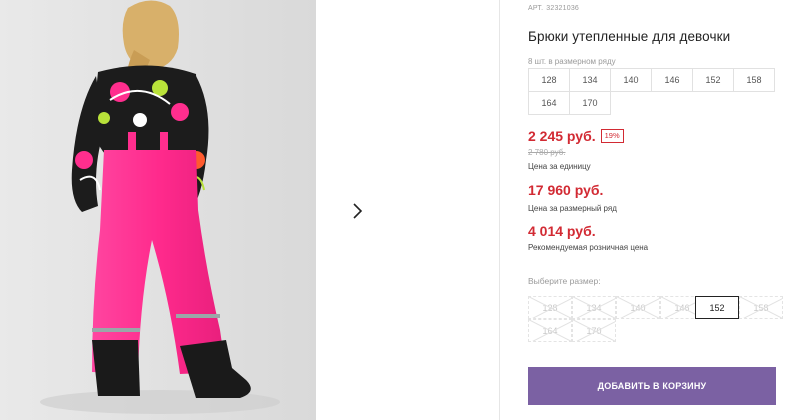  Describe the element at coordinates (536, 8) in the screenshot. I see `sku-label: АРТ.` at that location.